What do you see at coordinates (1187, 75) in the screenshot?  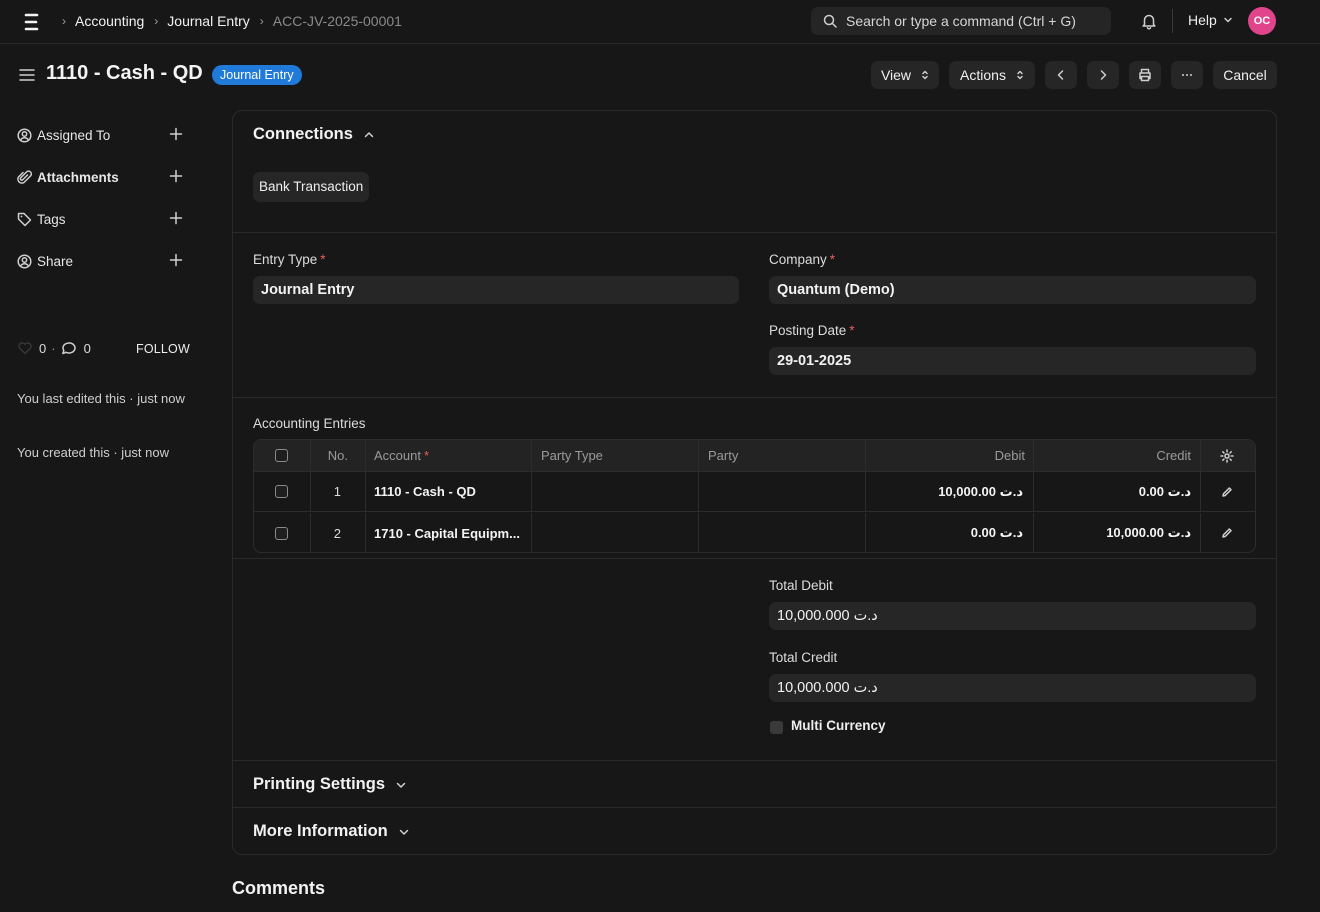 I see `more-options-button` at bounding box center [1187, 75].